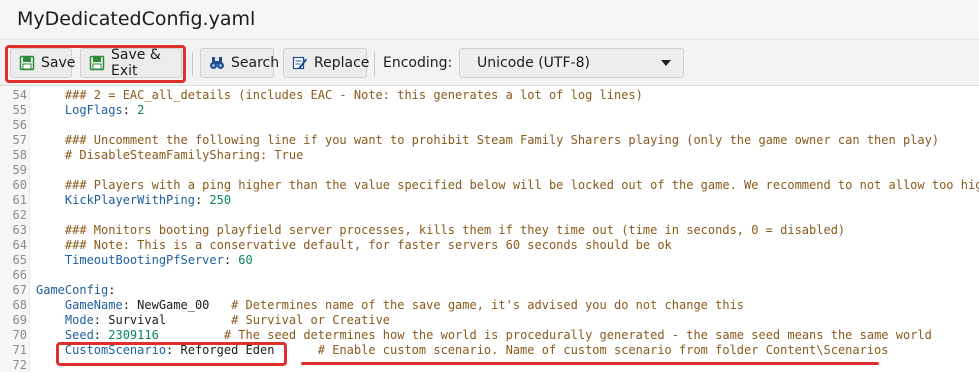 The image size is (979, 372). Describe the element at coordinates (590, 363) in the screenshot. I see `comment-underline` at that location.